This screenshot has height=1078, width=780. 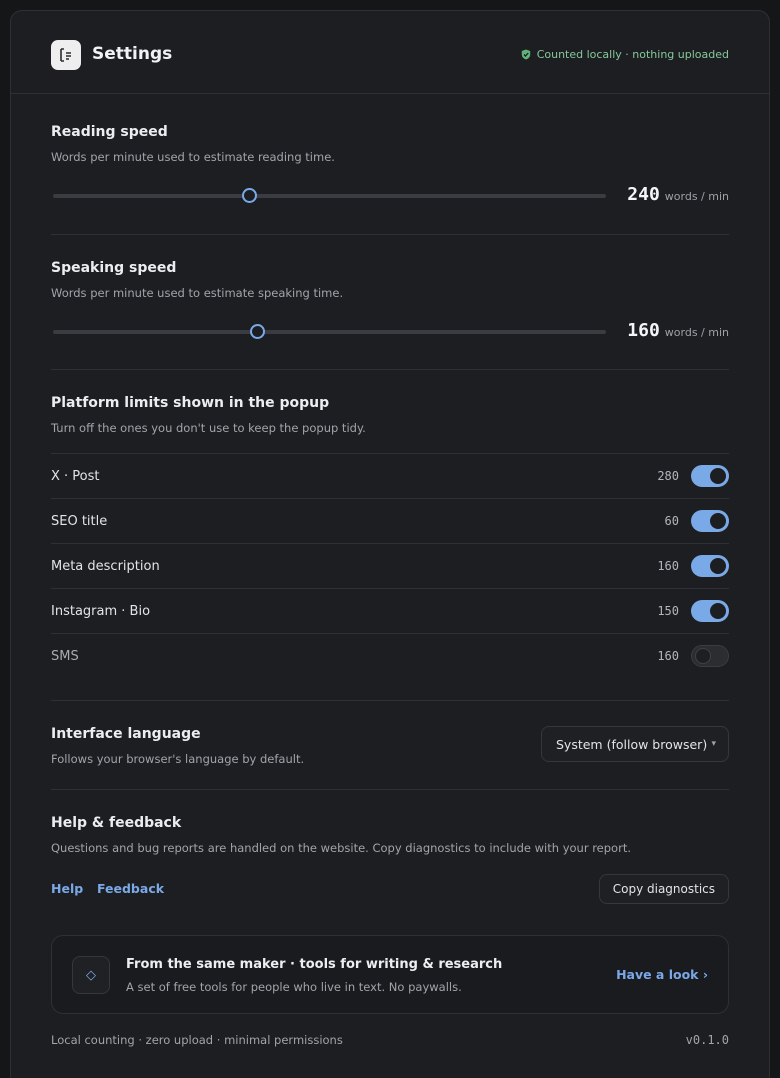 I want to click on speaking-speed-slider, so click(x=329, y=331).